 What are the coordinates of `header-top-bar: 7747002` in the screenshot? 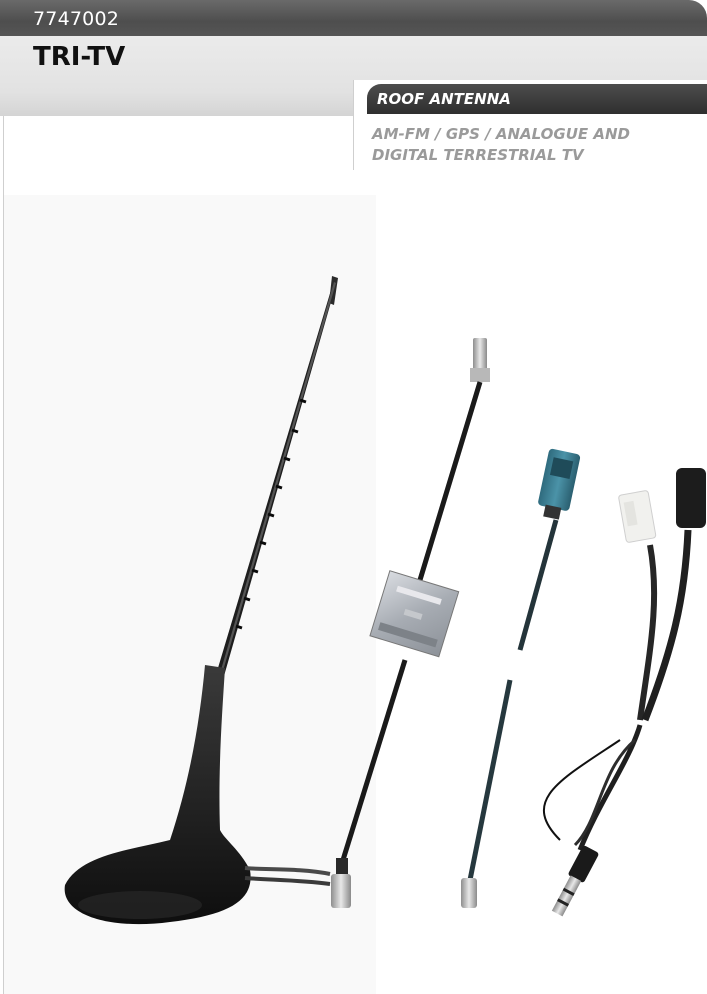 It's located at (353, 18).